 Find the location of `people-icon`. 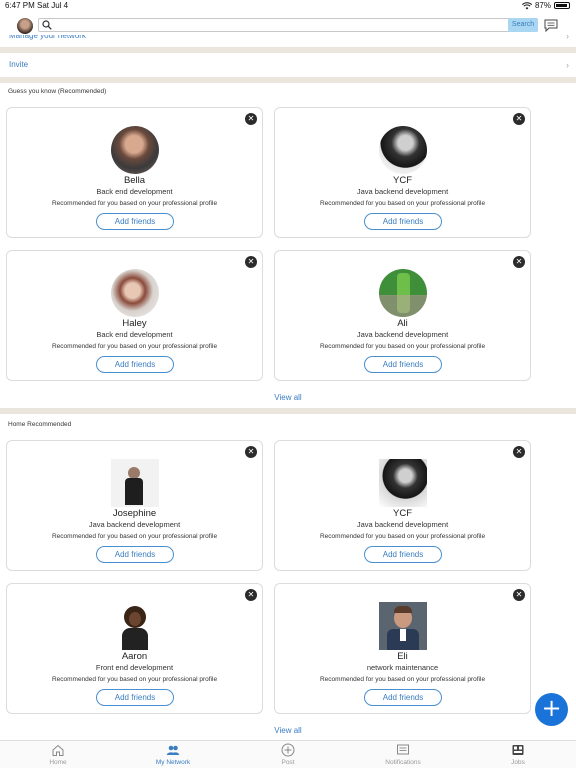

people-icon is located at coordinates (173, 750).